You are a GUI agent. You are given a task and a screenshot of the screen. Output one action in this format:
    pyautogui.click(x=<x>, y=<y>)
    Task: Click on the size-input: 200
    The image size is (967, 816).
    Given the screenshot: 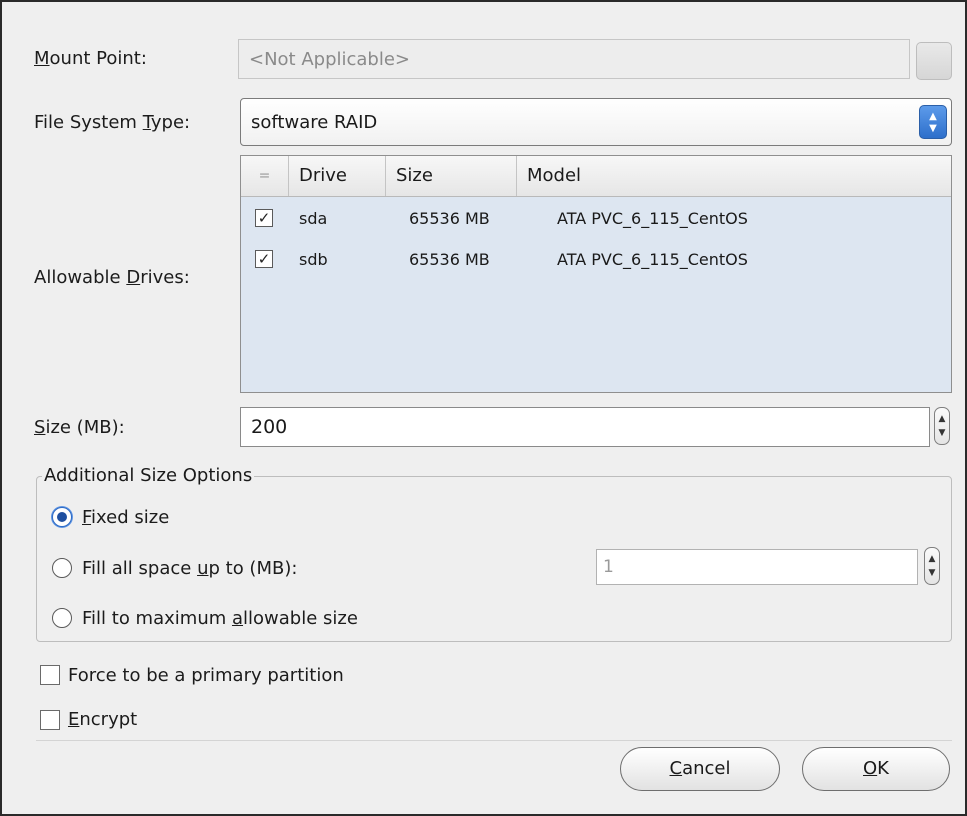 What is the action you would take?
    pyautogui.click(x=585, y=427)
    